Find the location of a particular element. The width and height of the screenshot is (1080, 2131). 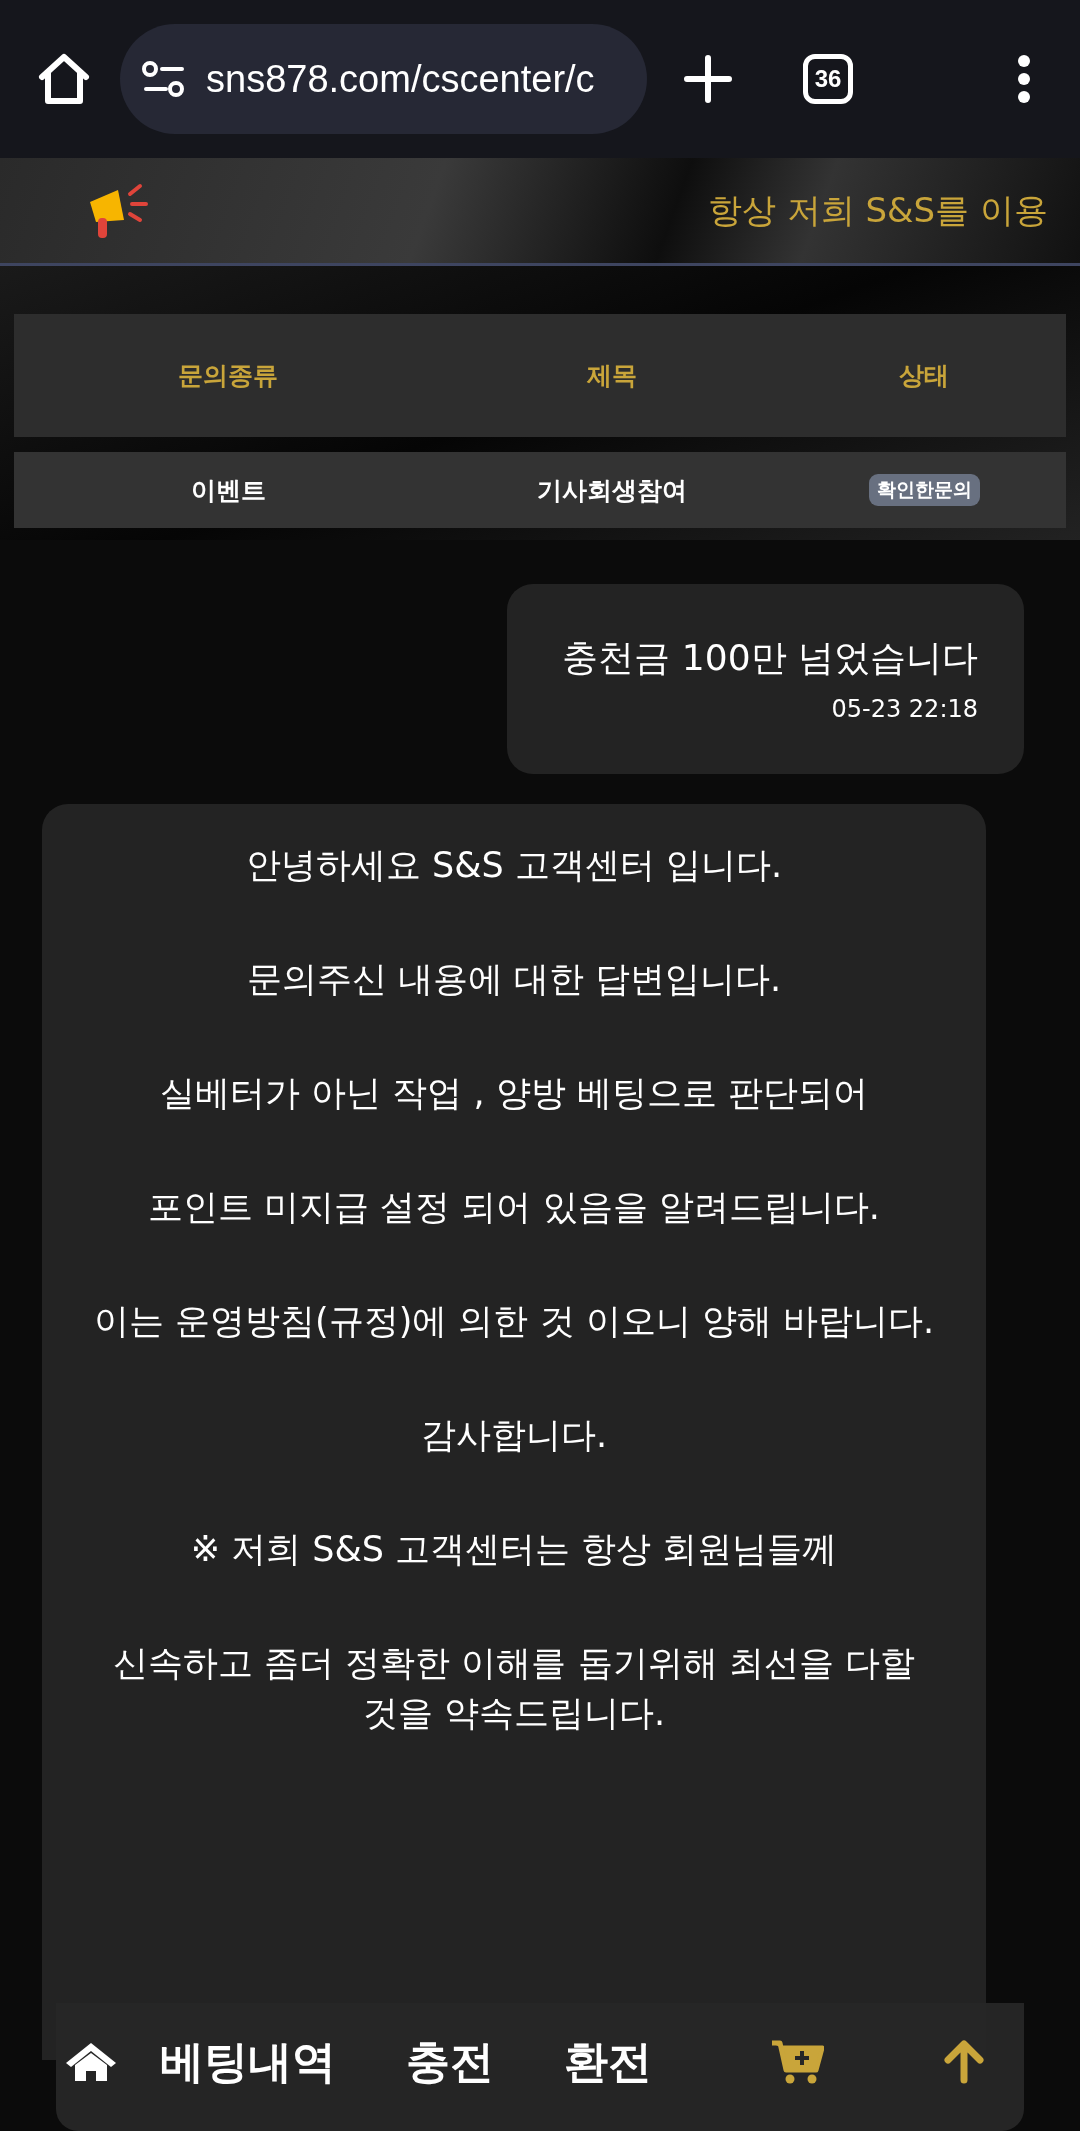

address-bar: sns878.com/cscenter/c is located at coordinates (383, 79).